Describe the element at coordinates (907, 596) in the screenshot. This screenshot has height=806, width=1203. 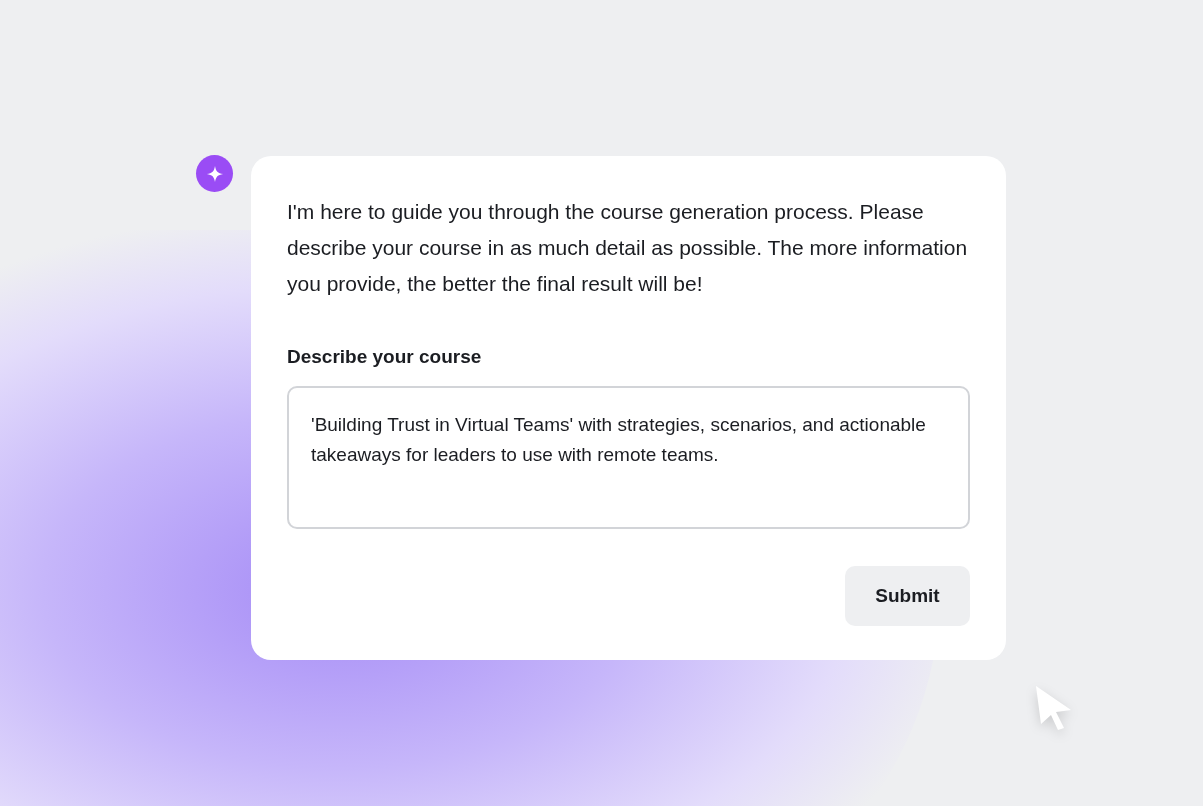
I see `submit-button: Submit` at that location.